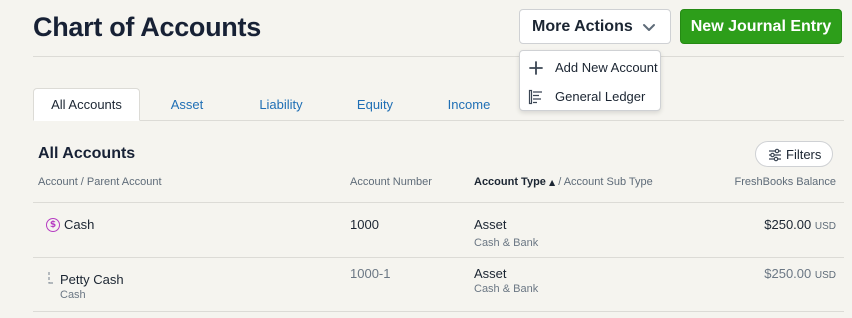 The image size is (852, 318). What do you see at coordinates (604, 182) in the screenshot?
I see `column-header-subtype-label: / Account Sub Type` at bounding box center [604, 182].